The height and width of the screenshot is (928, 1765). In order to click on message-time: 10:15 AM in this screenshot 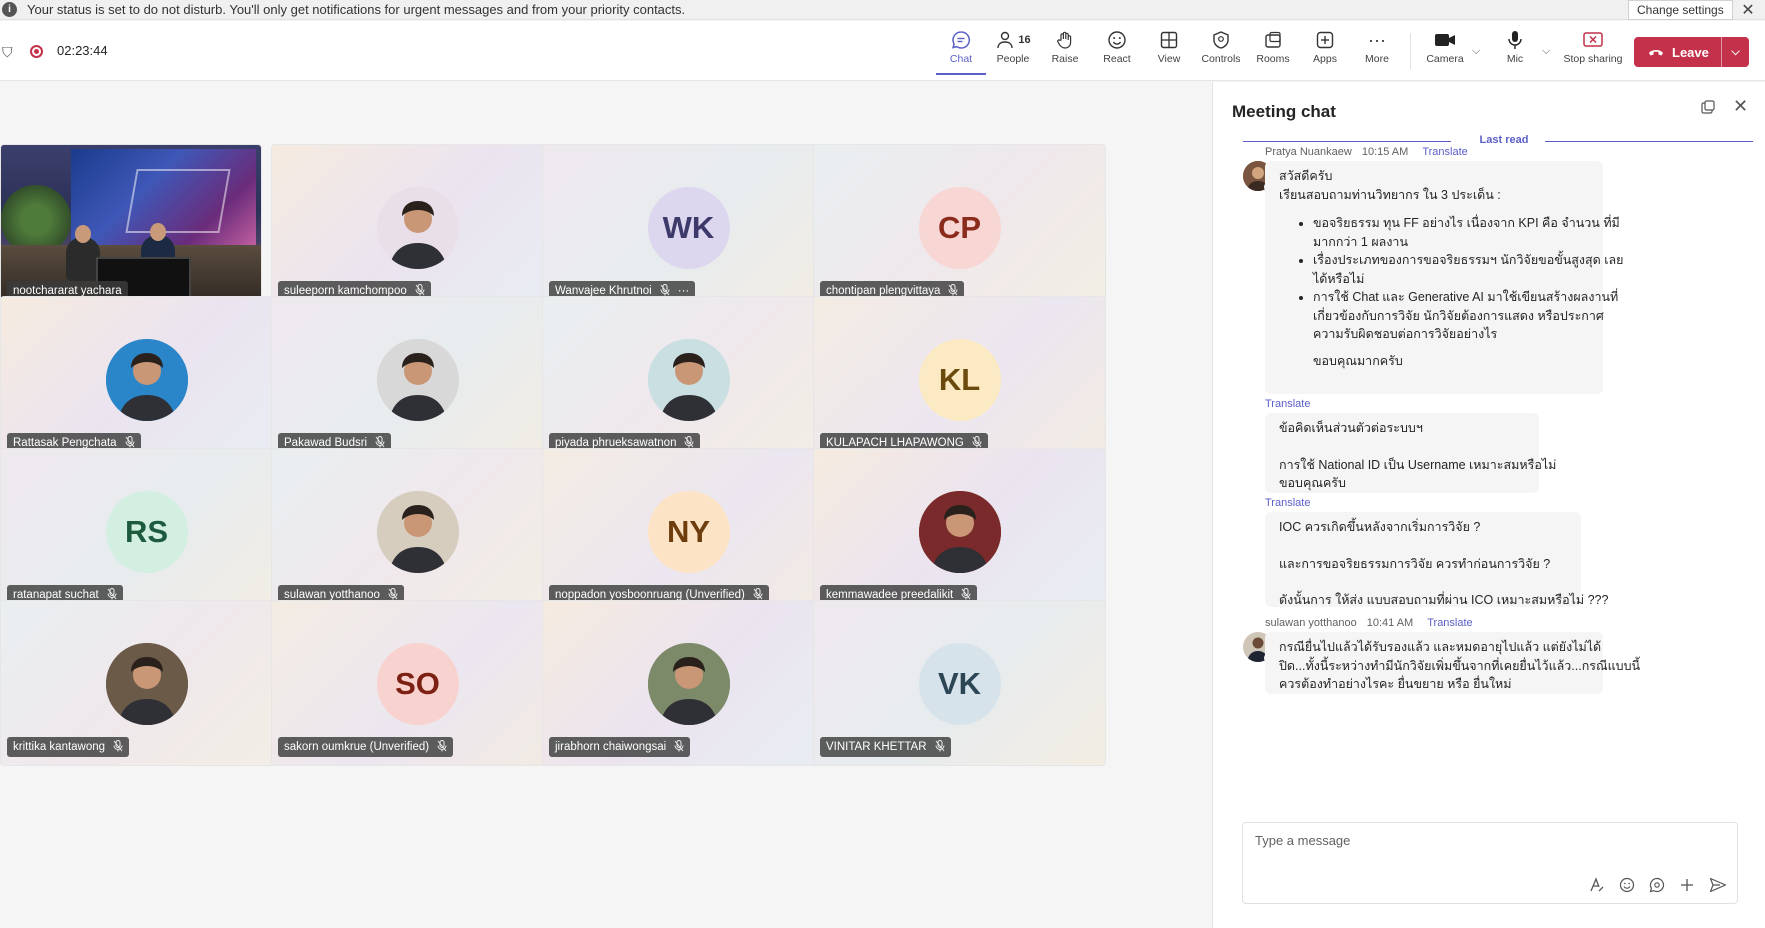, I will do `click(1385, 152)`.